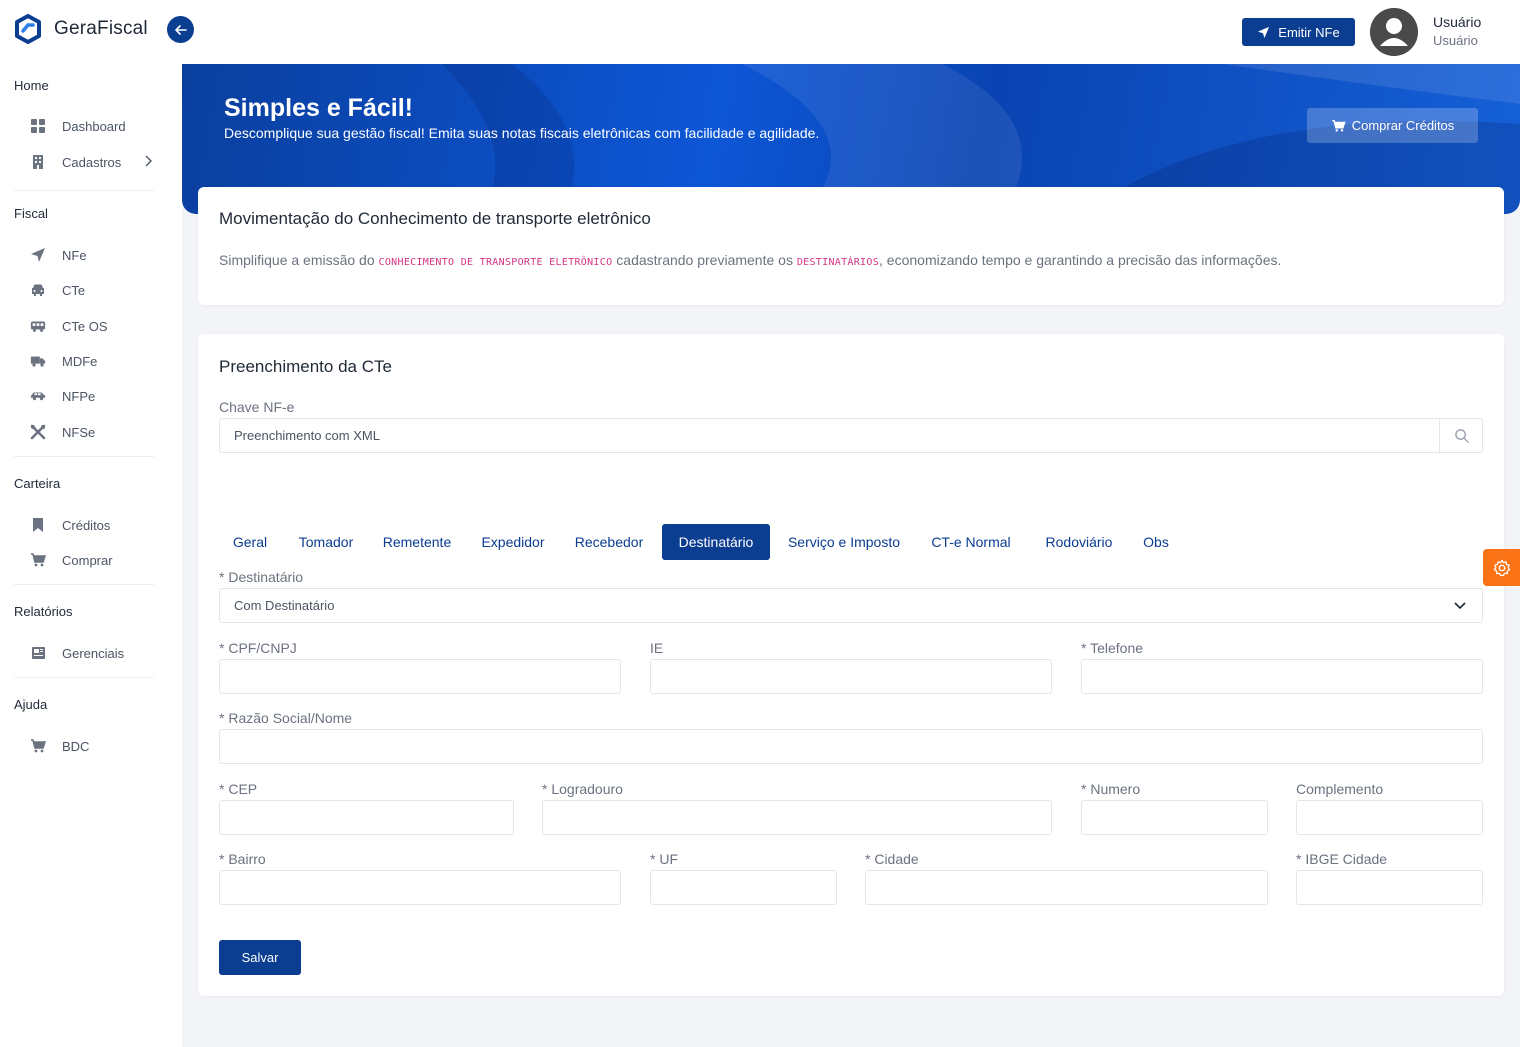 The image size is (1520, 1047). Describe the element at coordinates (851, 746) in the screenshot. I see `razao-social-input` at that location.